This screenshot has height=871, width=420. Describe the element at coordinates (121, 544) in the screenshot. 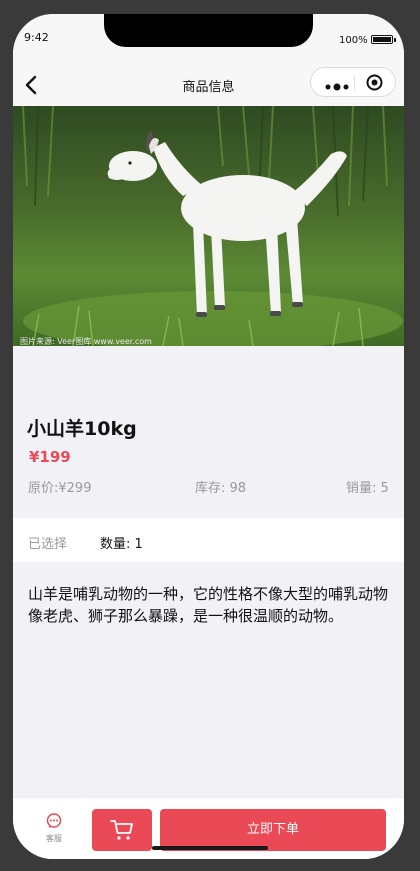

I see `quantity-value: 数量: 1` at that location.